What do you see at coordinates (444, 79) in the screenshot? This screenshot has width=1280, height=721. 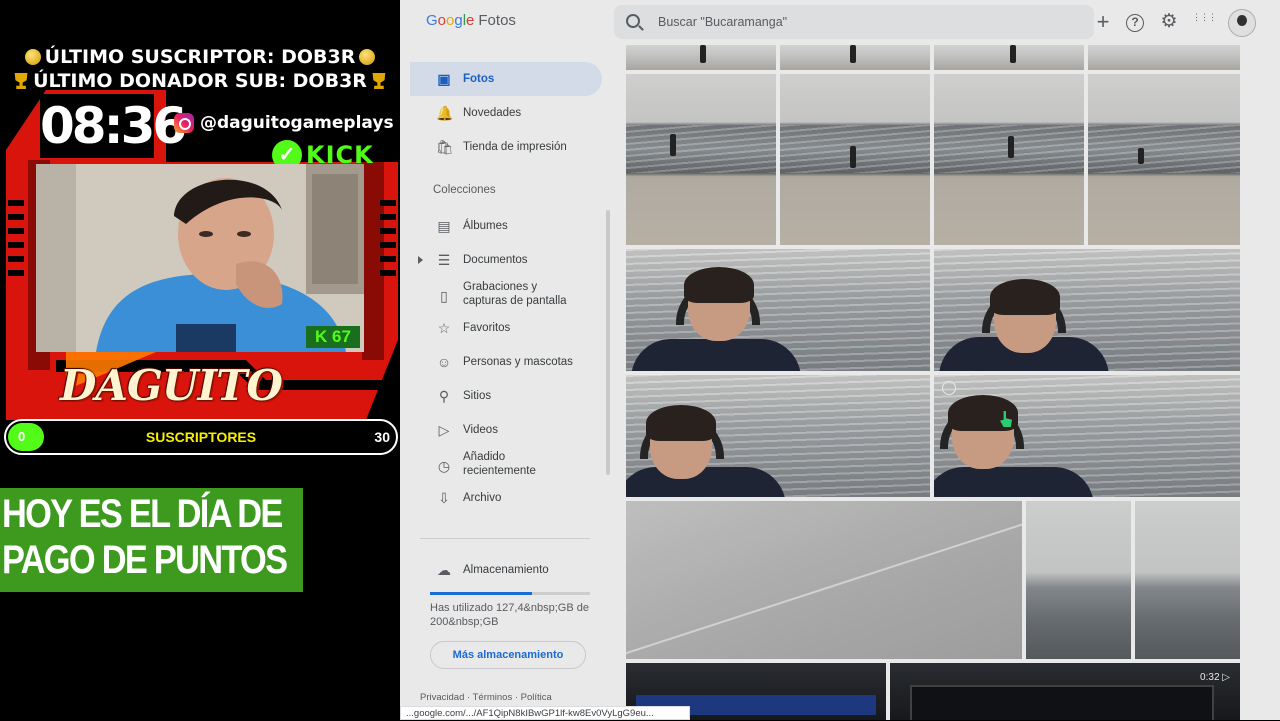 I see `photo-icon: ▣` at bounding box center [444, 79].